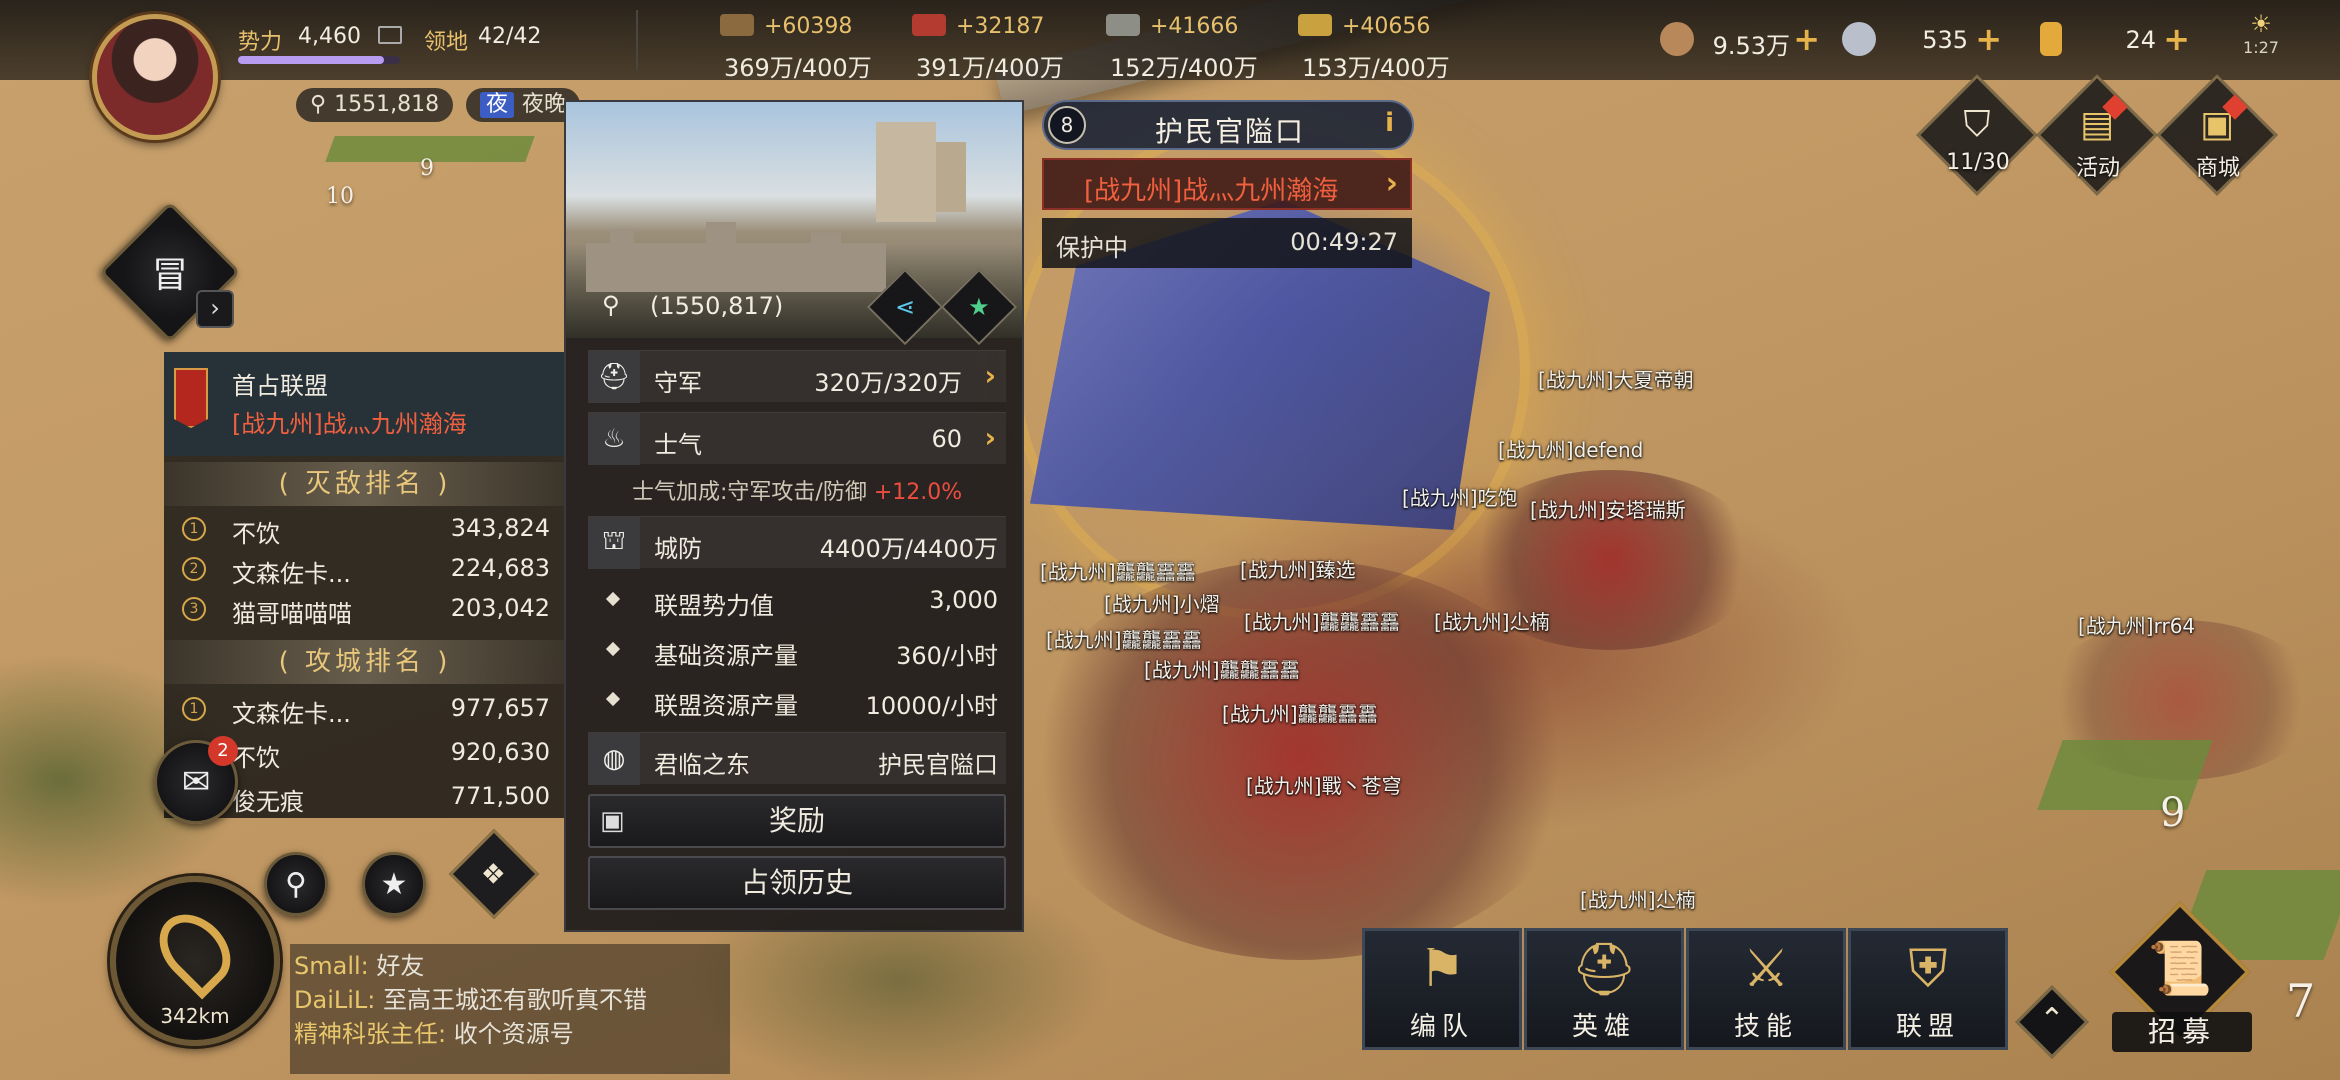  Describe the element at coordinates (1988, 39) in the screenshot. I see `add-silver-button: +` at that location.